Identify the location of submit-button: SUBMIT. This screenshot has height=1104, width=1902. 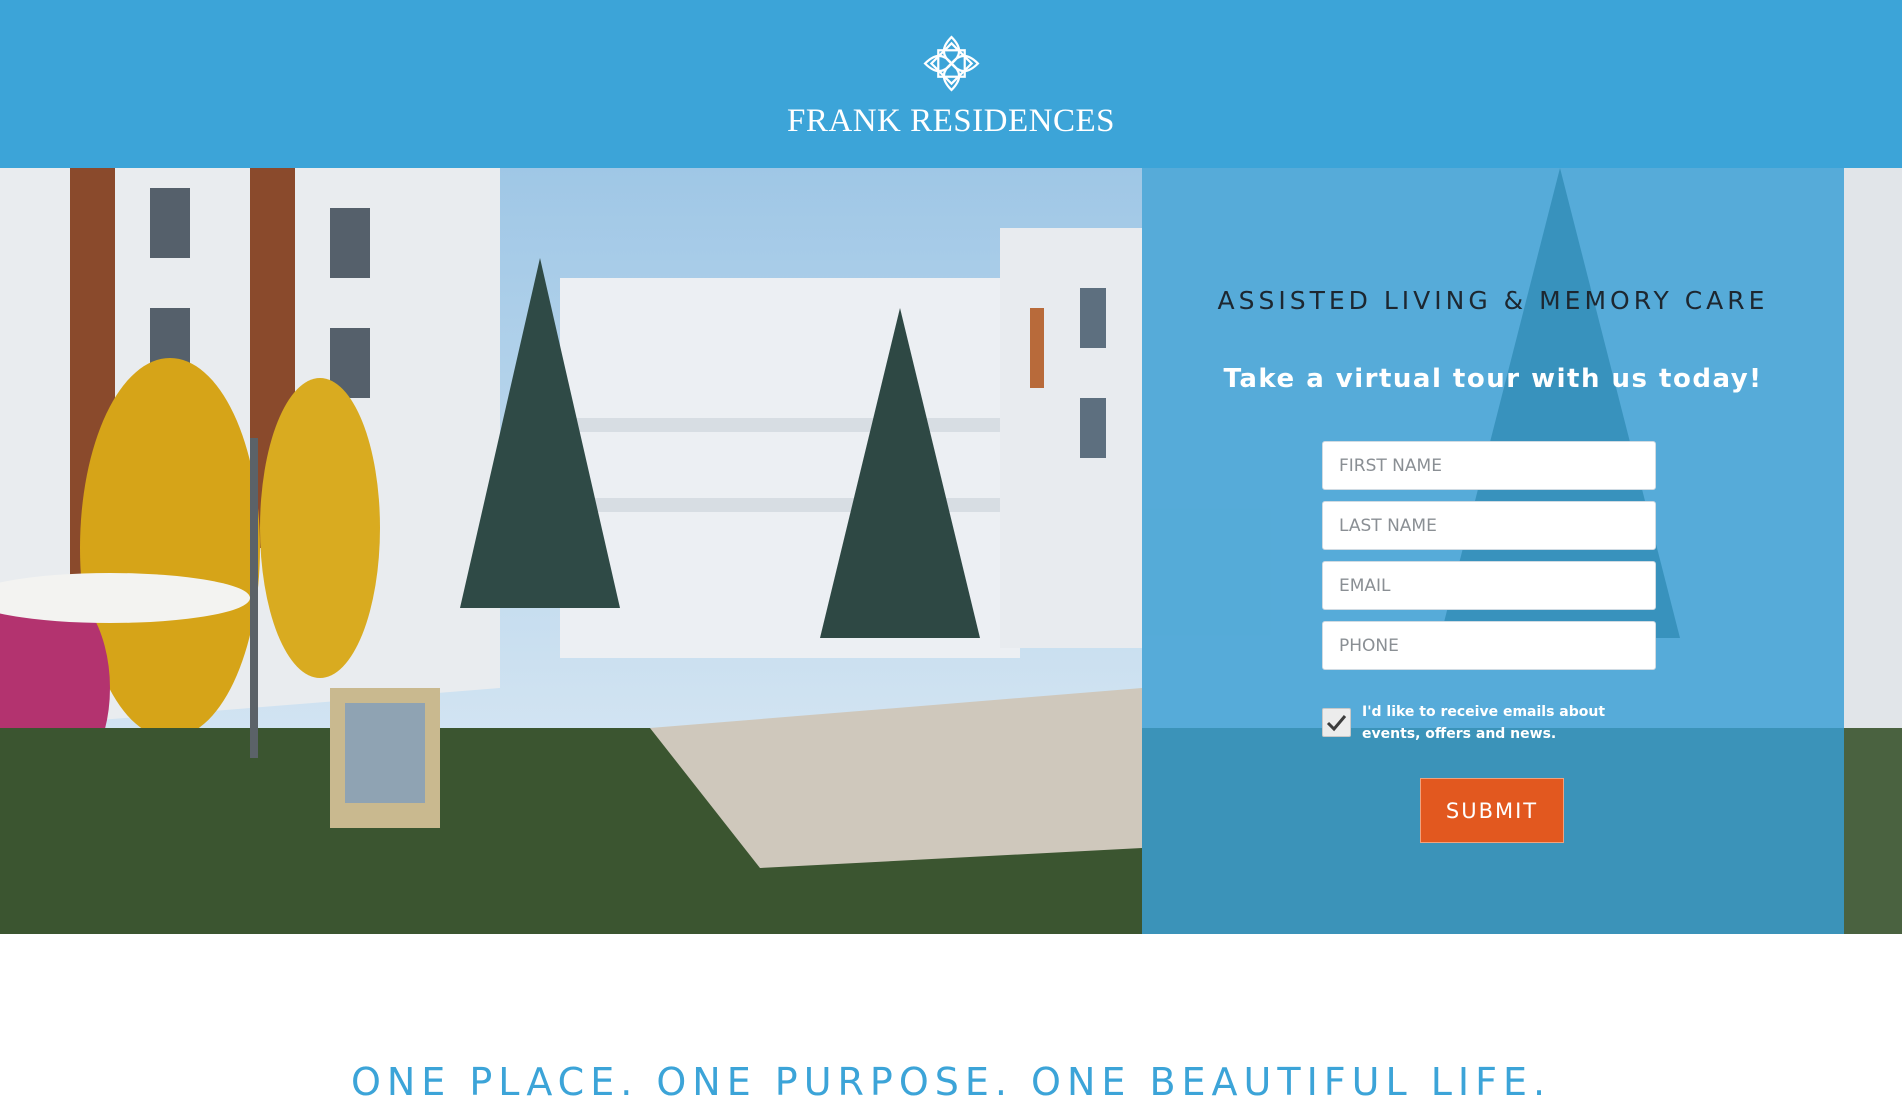
(1492, 810).